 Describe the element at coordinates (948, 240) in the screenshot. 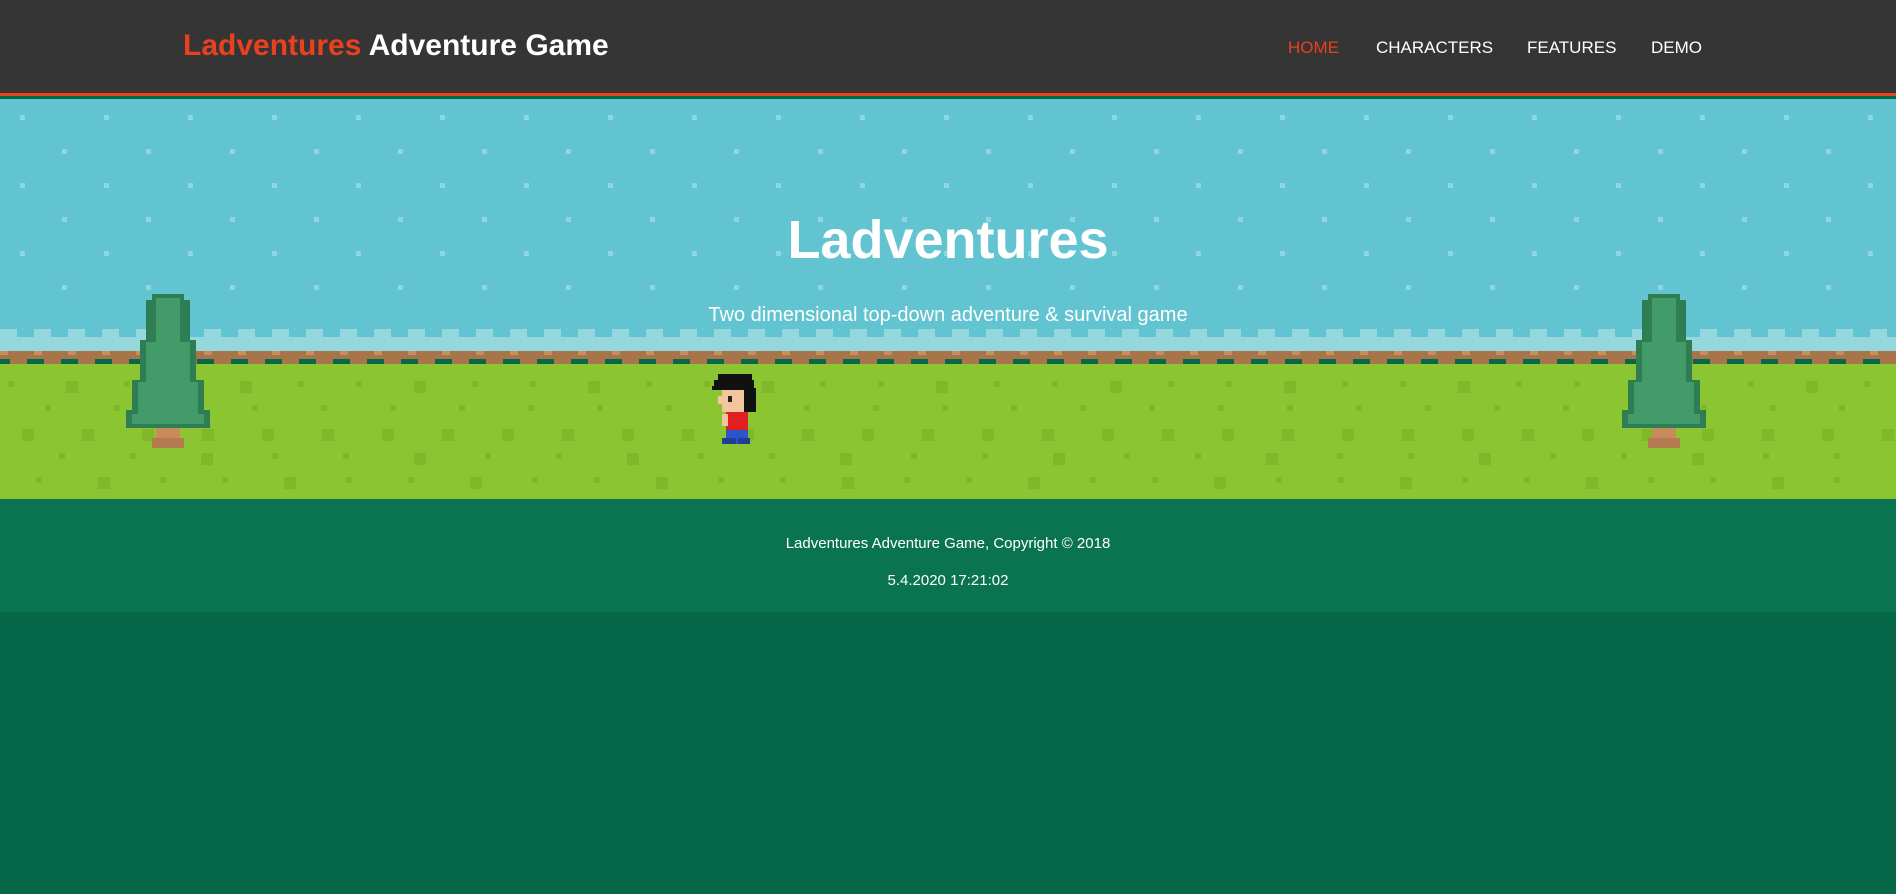

I see `hero-title: Ladventures` at that location.